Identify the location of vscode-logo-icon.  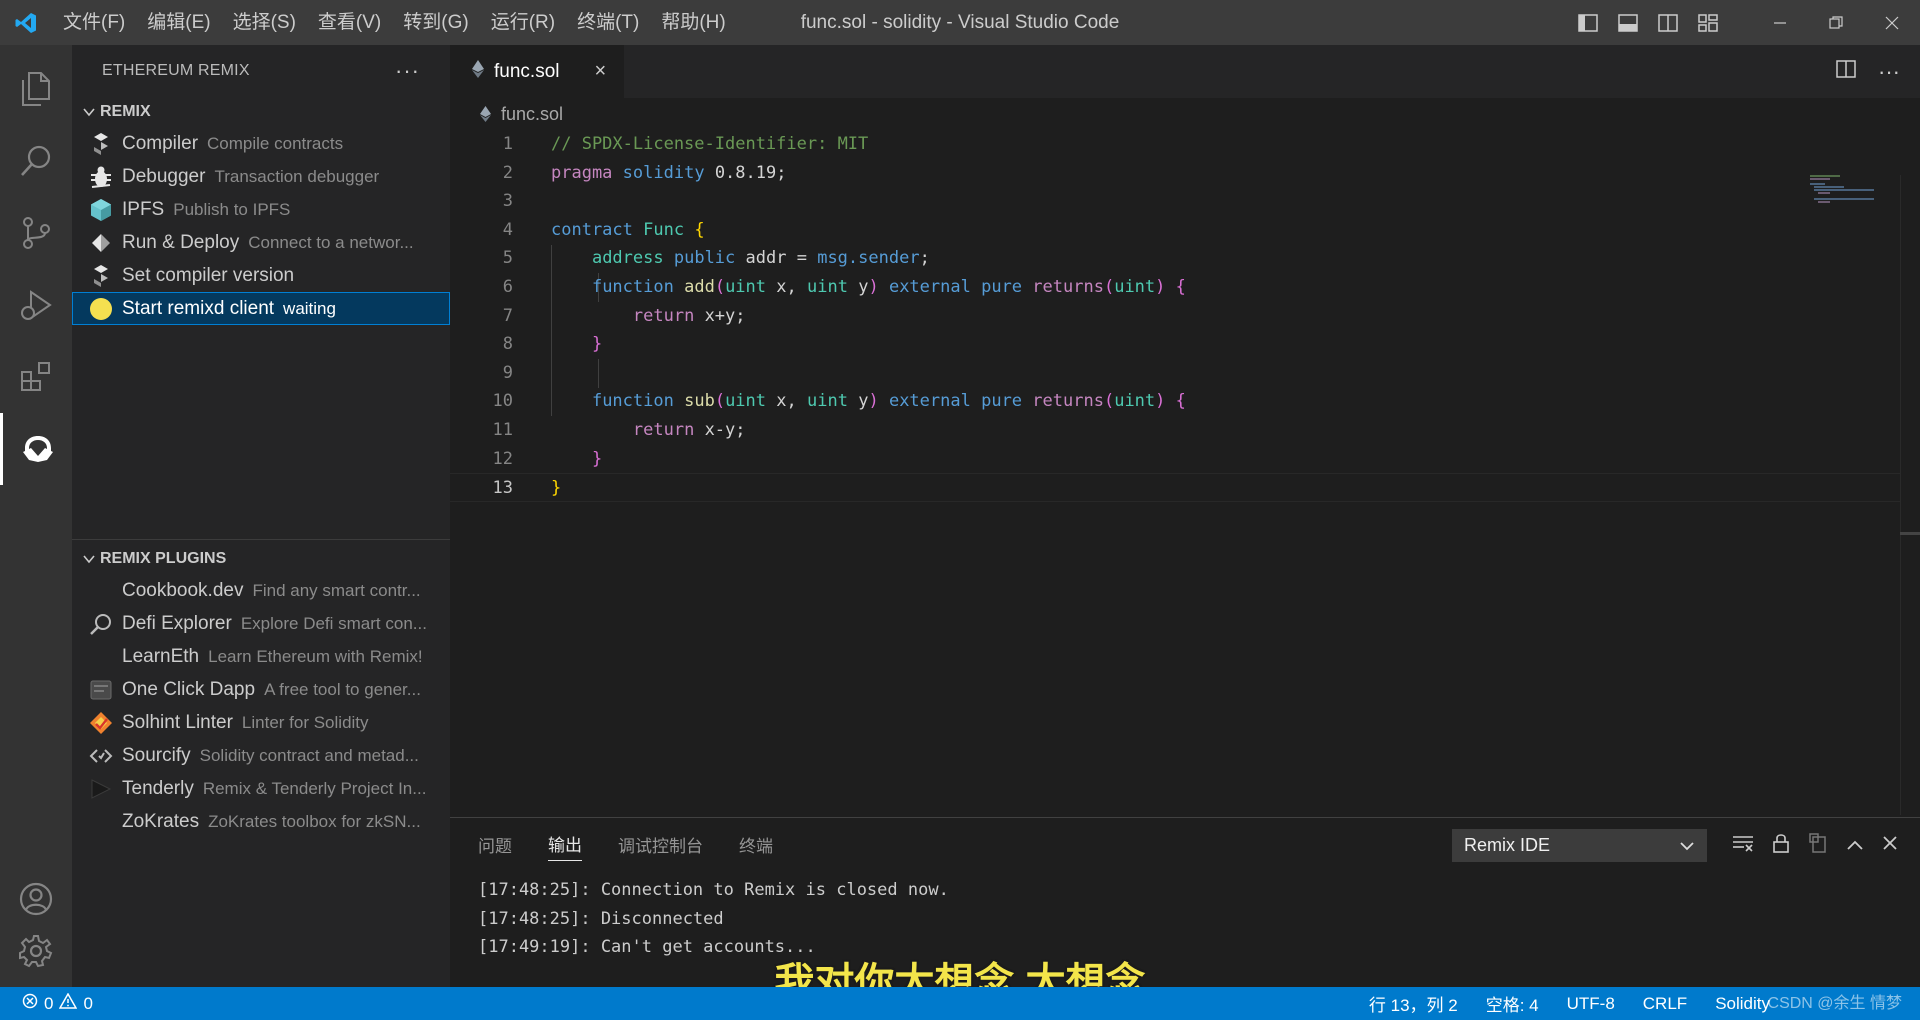
(26, 22).